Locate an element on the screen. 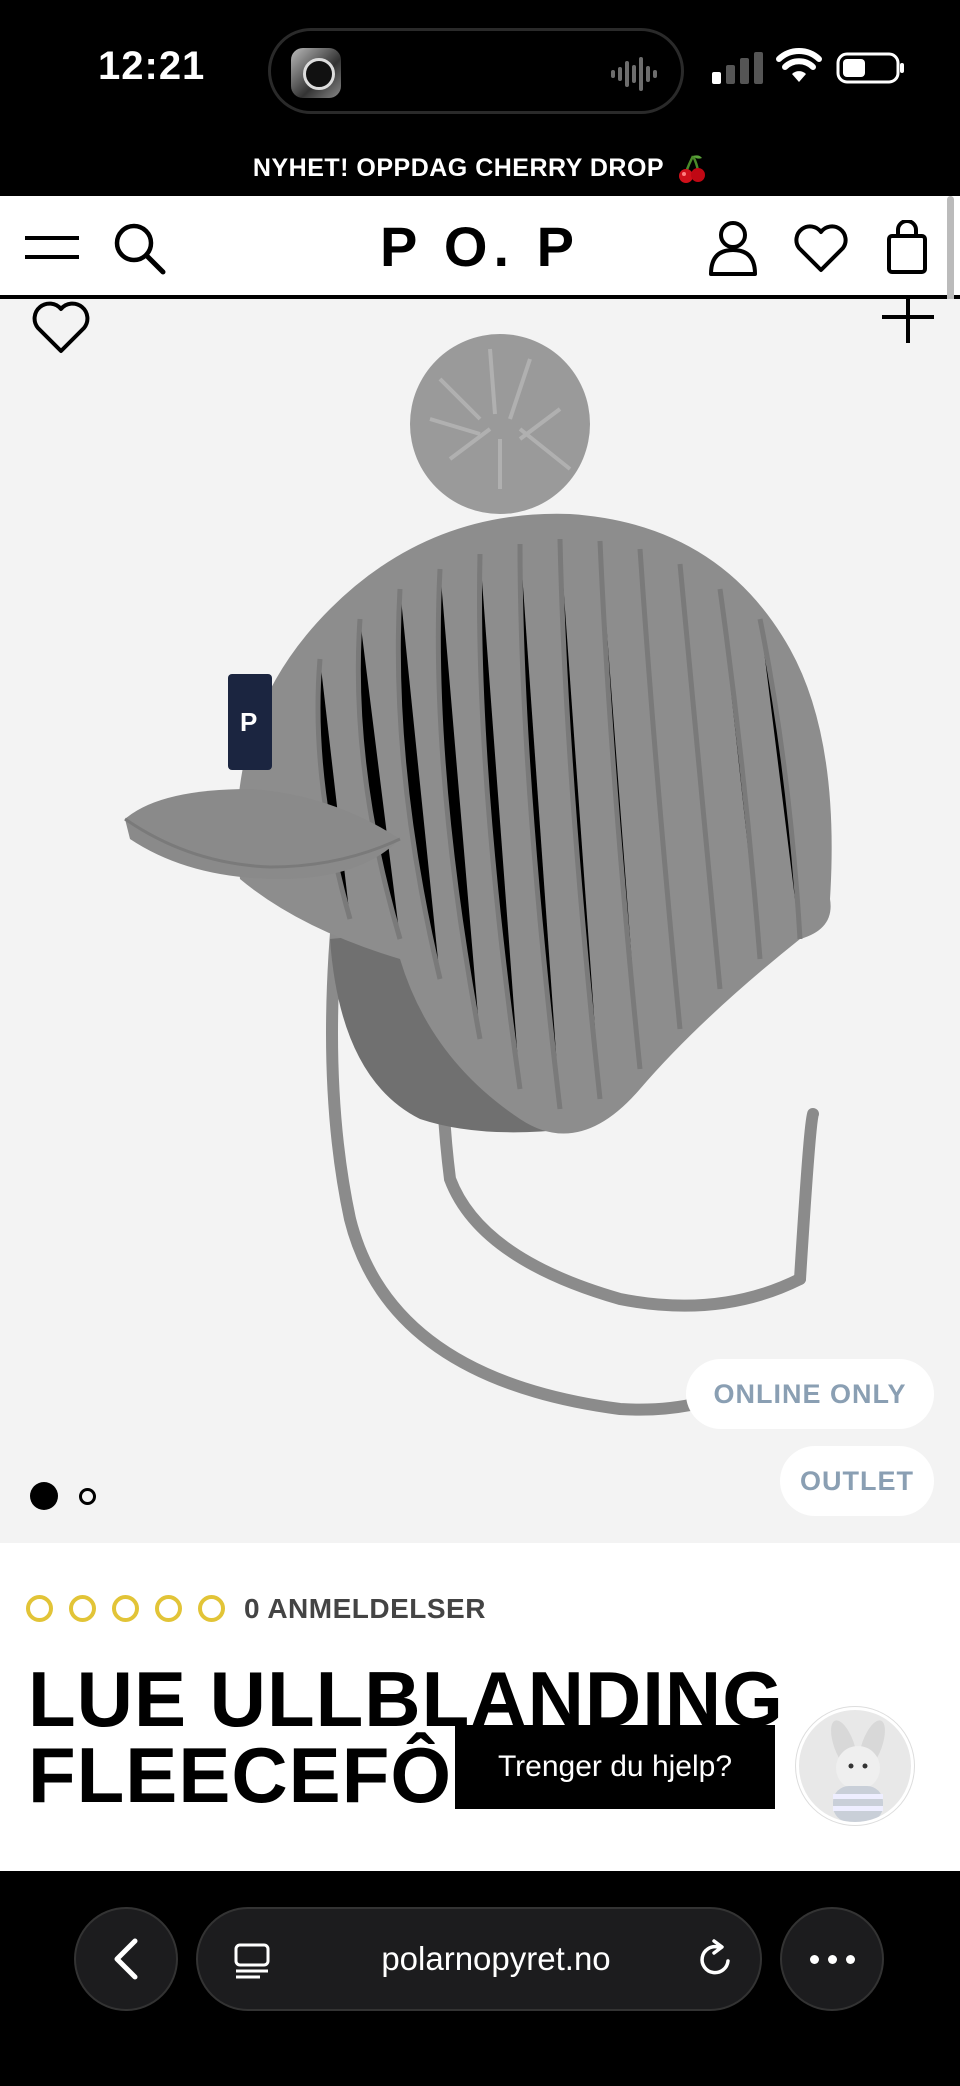  status-time: 12:21 is located at coordinates (152, 66).